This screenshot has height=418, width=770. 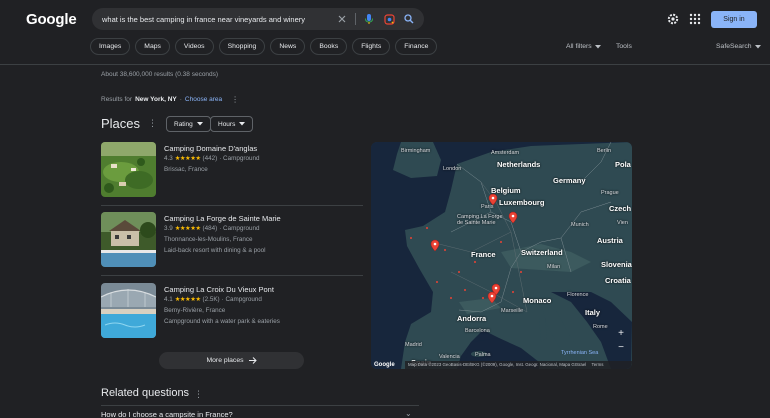 What do you see at coordinates (211, 228) in the screenshot?
I see `place-rating: 3.9 ★★★★★ (484) · Campground` at bounding box center [211, 228].